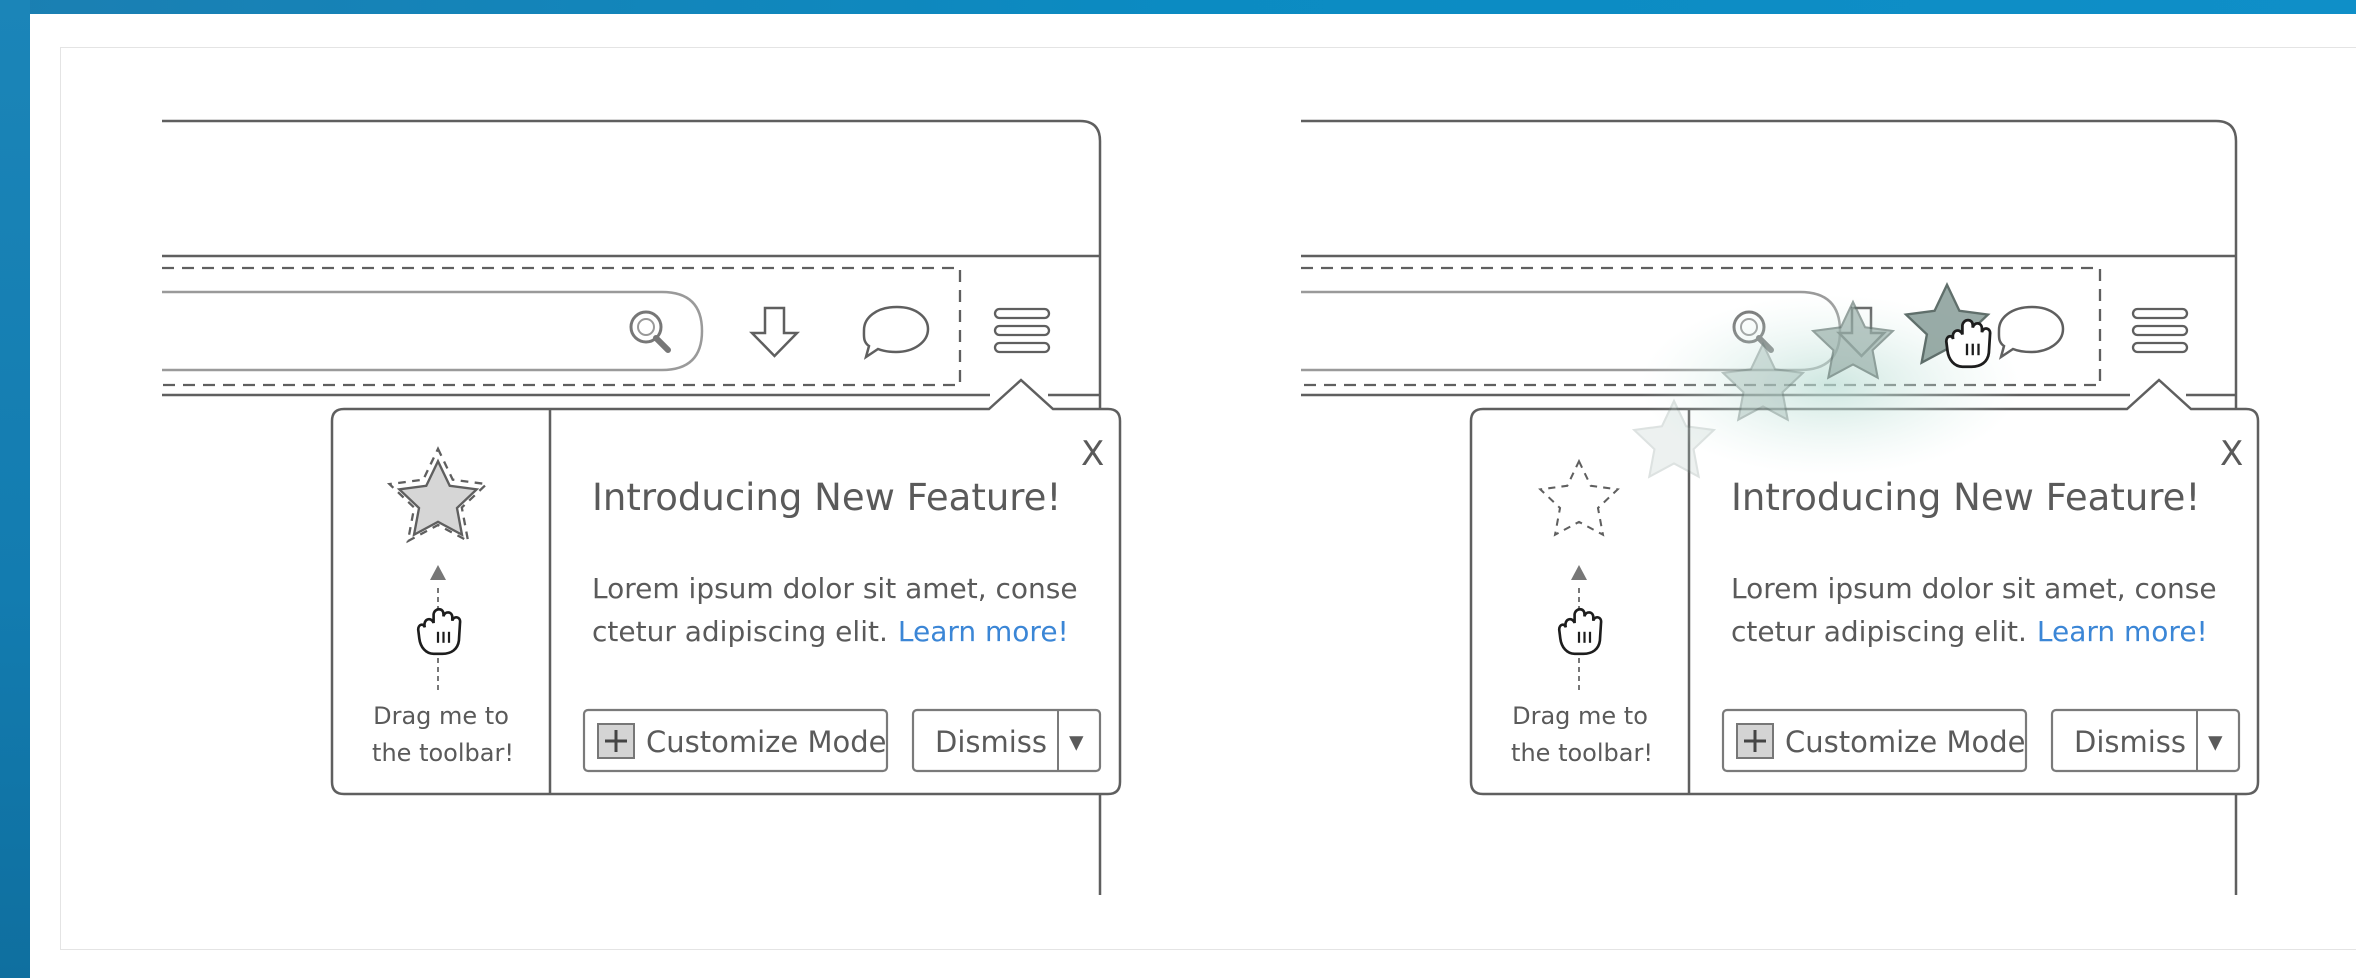  I want to click on search-icon, so click(650, 331).